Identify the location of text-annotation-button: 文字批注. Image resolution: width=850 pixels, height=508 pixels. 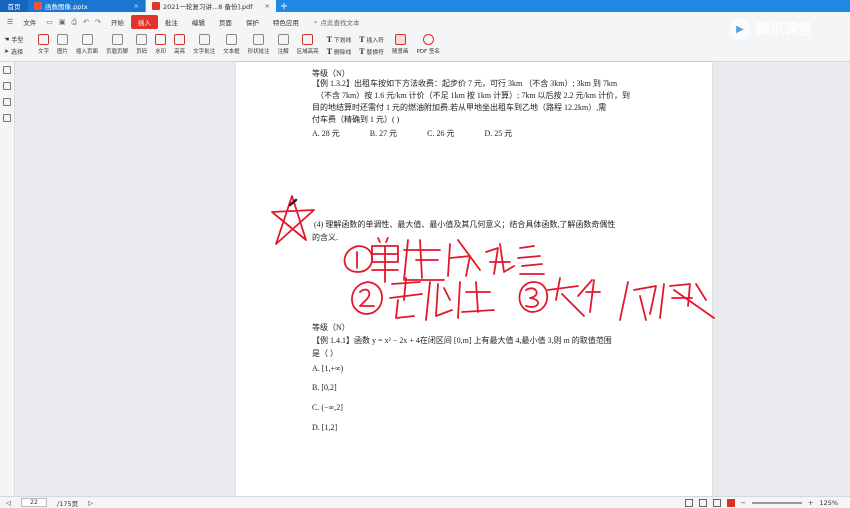
(204, 43).